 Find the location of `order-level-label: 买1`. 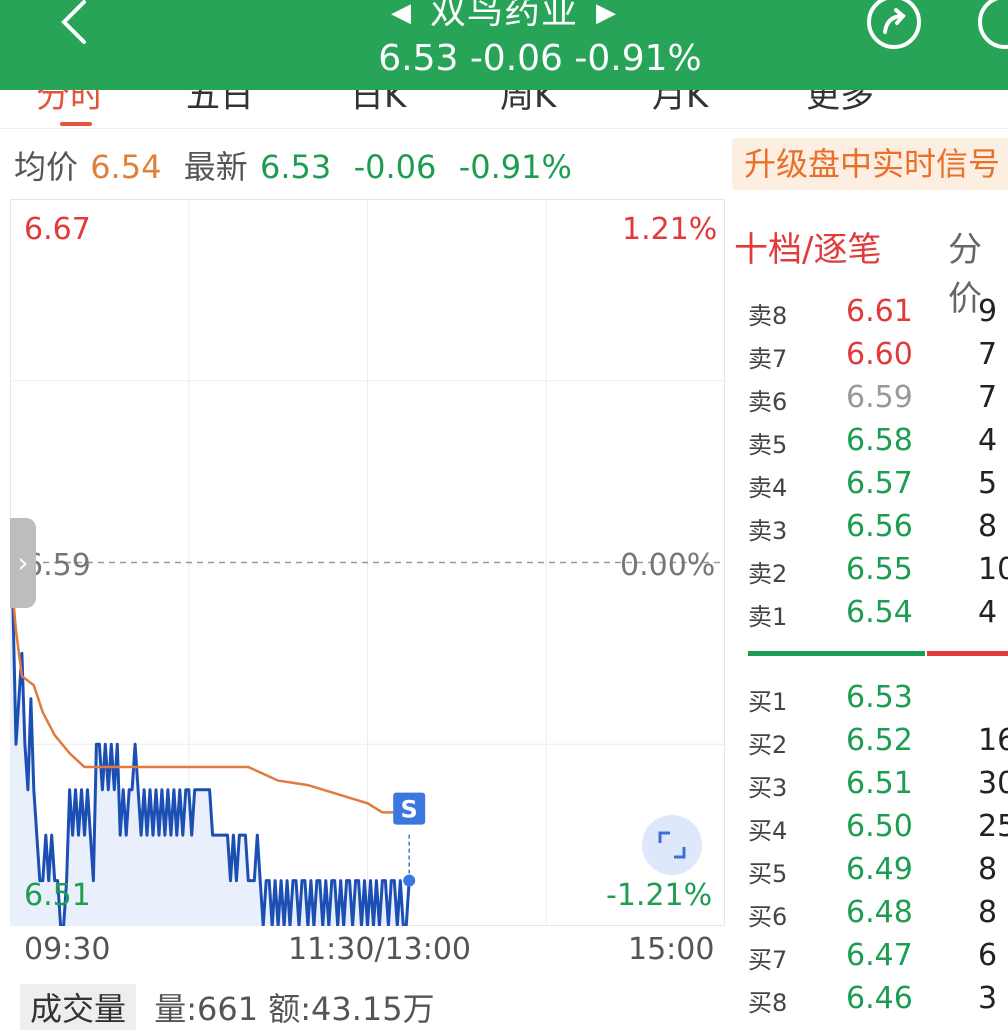

order-level-label: 买1 is located at coordinates (768, 702).